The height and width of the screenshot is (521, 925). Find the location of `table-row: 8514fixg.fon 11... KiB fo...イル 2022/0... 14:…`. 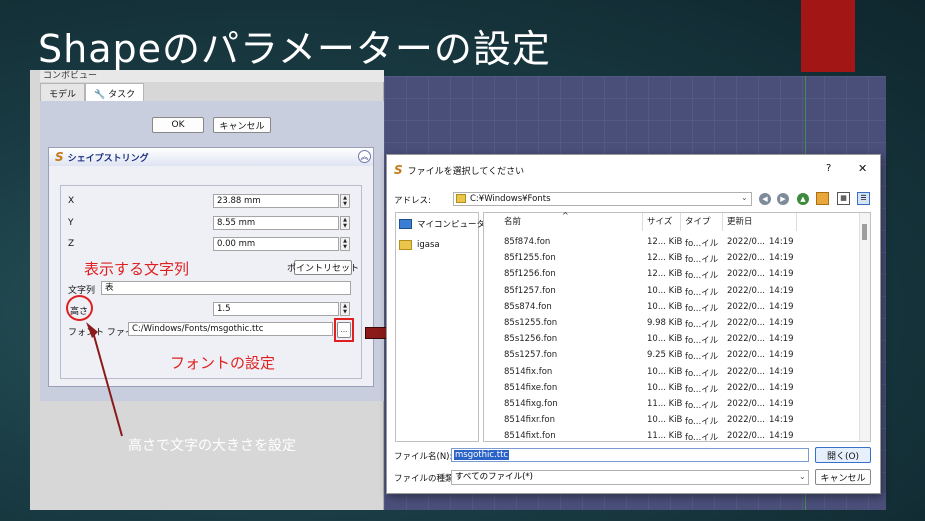

table-row: 8514fixg.fon 11... KiB fo...イル 2022/0... 14:… is located at coordinates (678, 405).